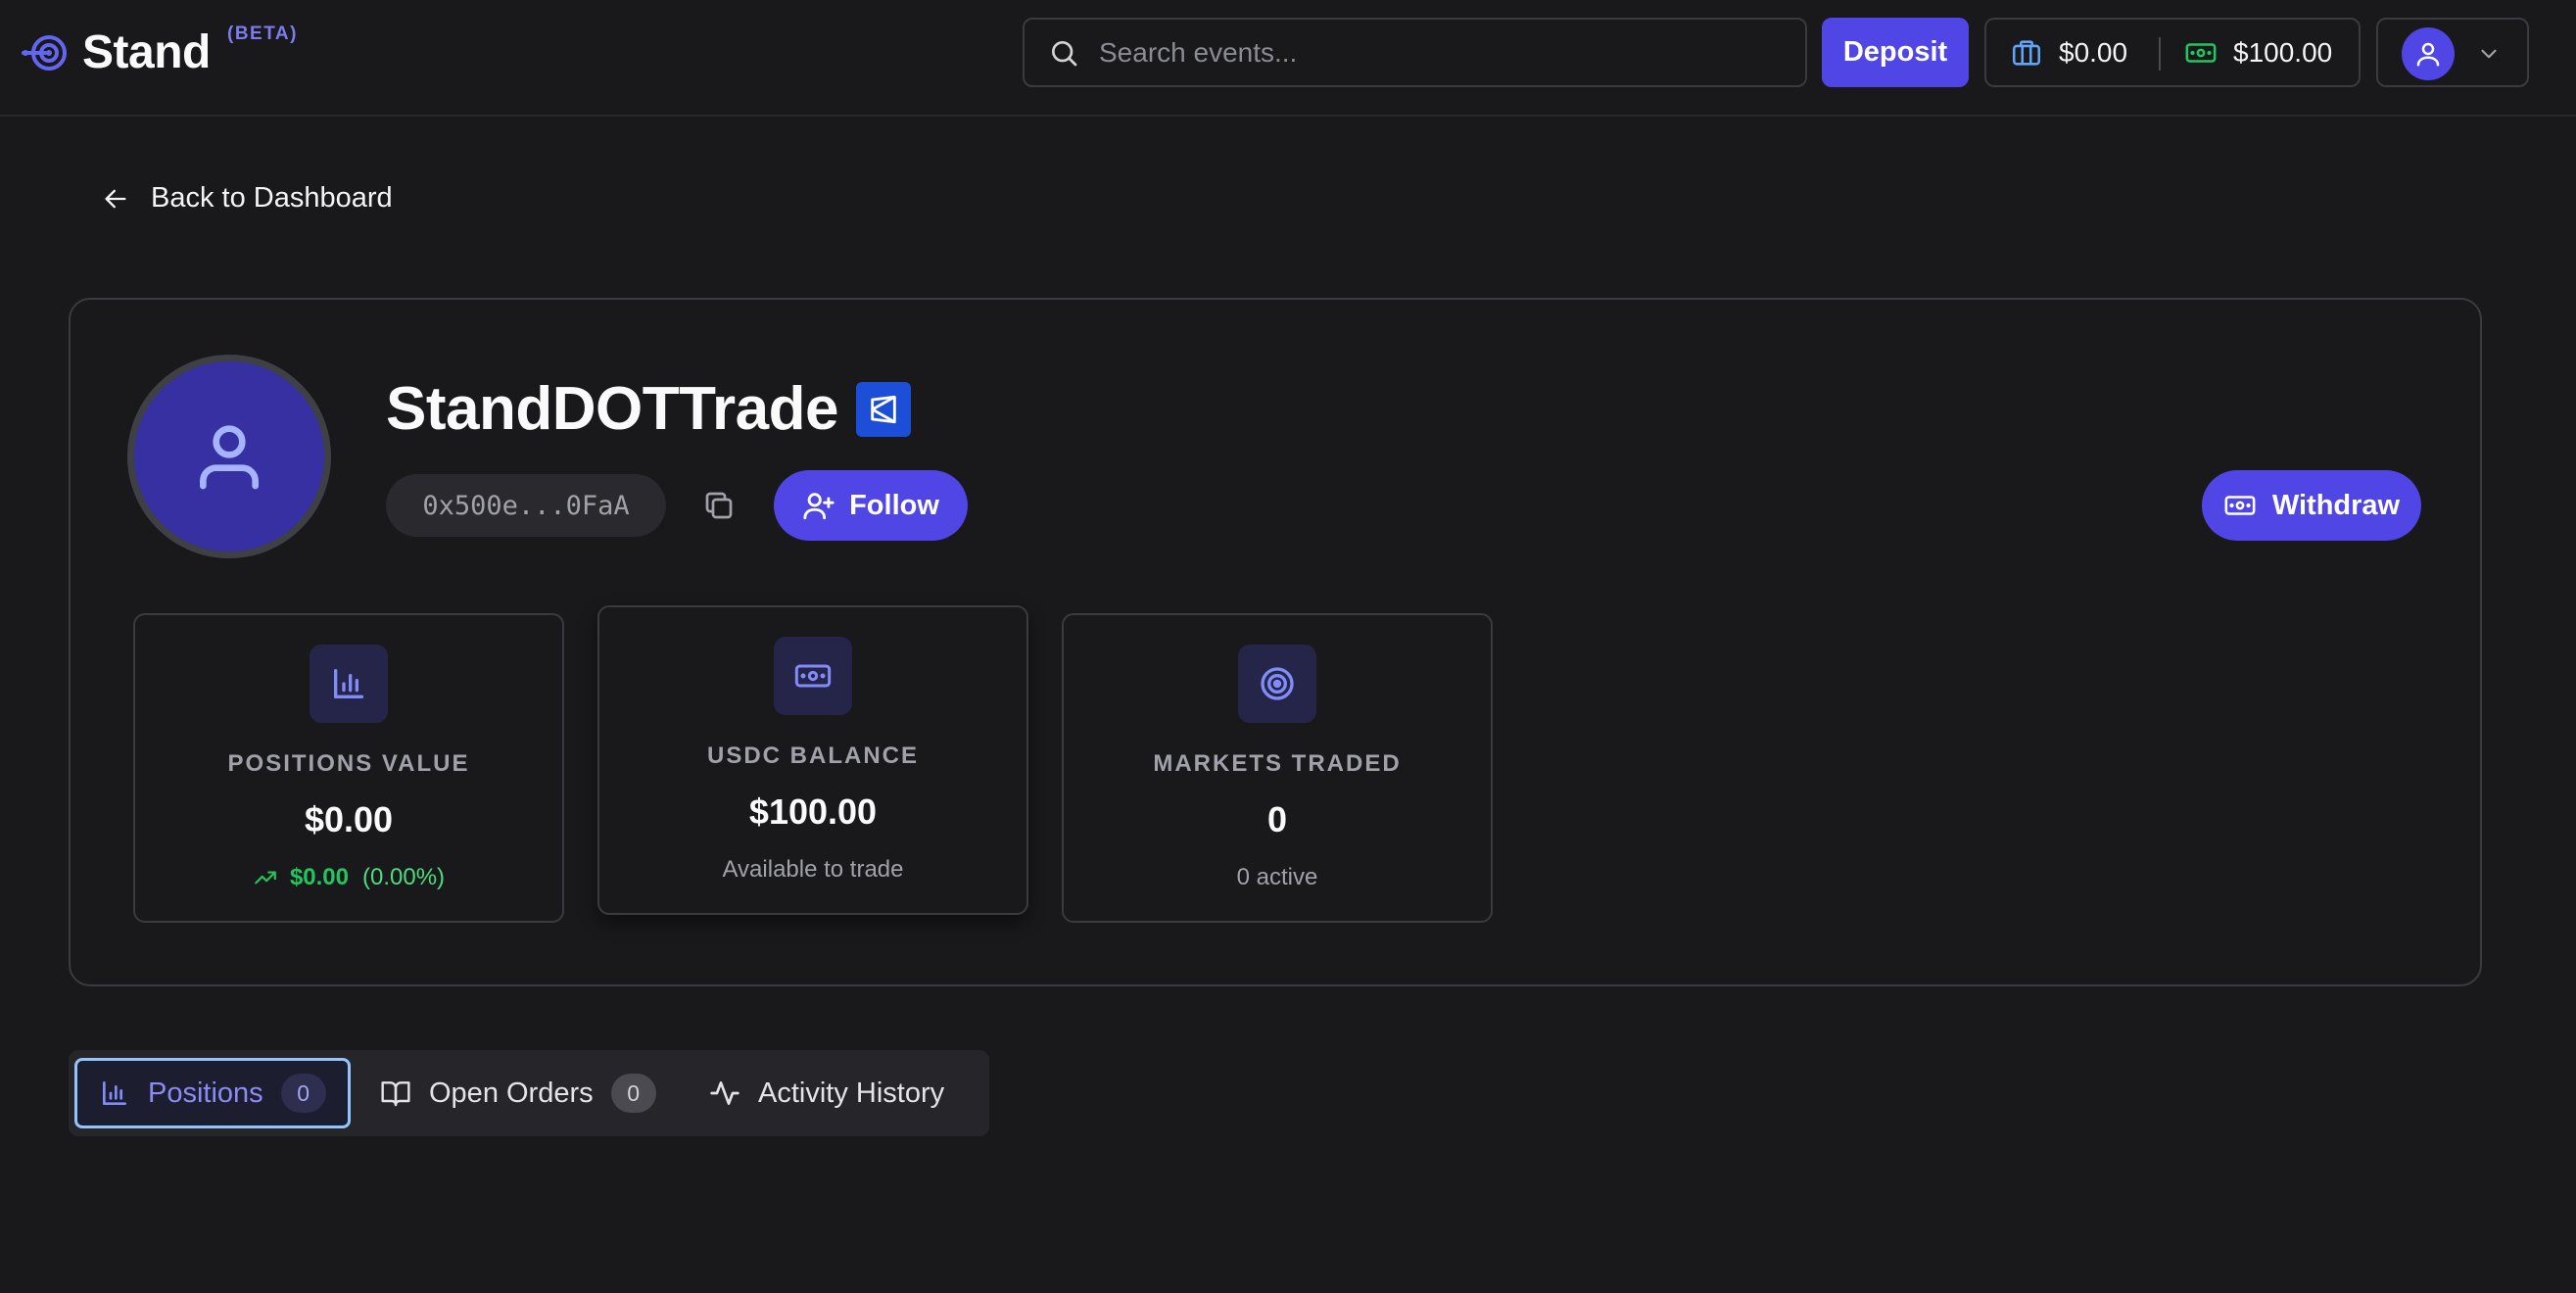 The width and height of the screenshot is (2576, 1293). What do you see at coordinates (813, 869) in the screenshot?
I see `stat-sub: Available to trade` at bounding box center [813, 869].